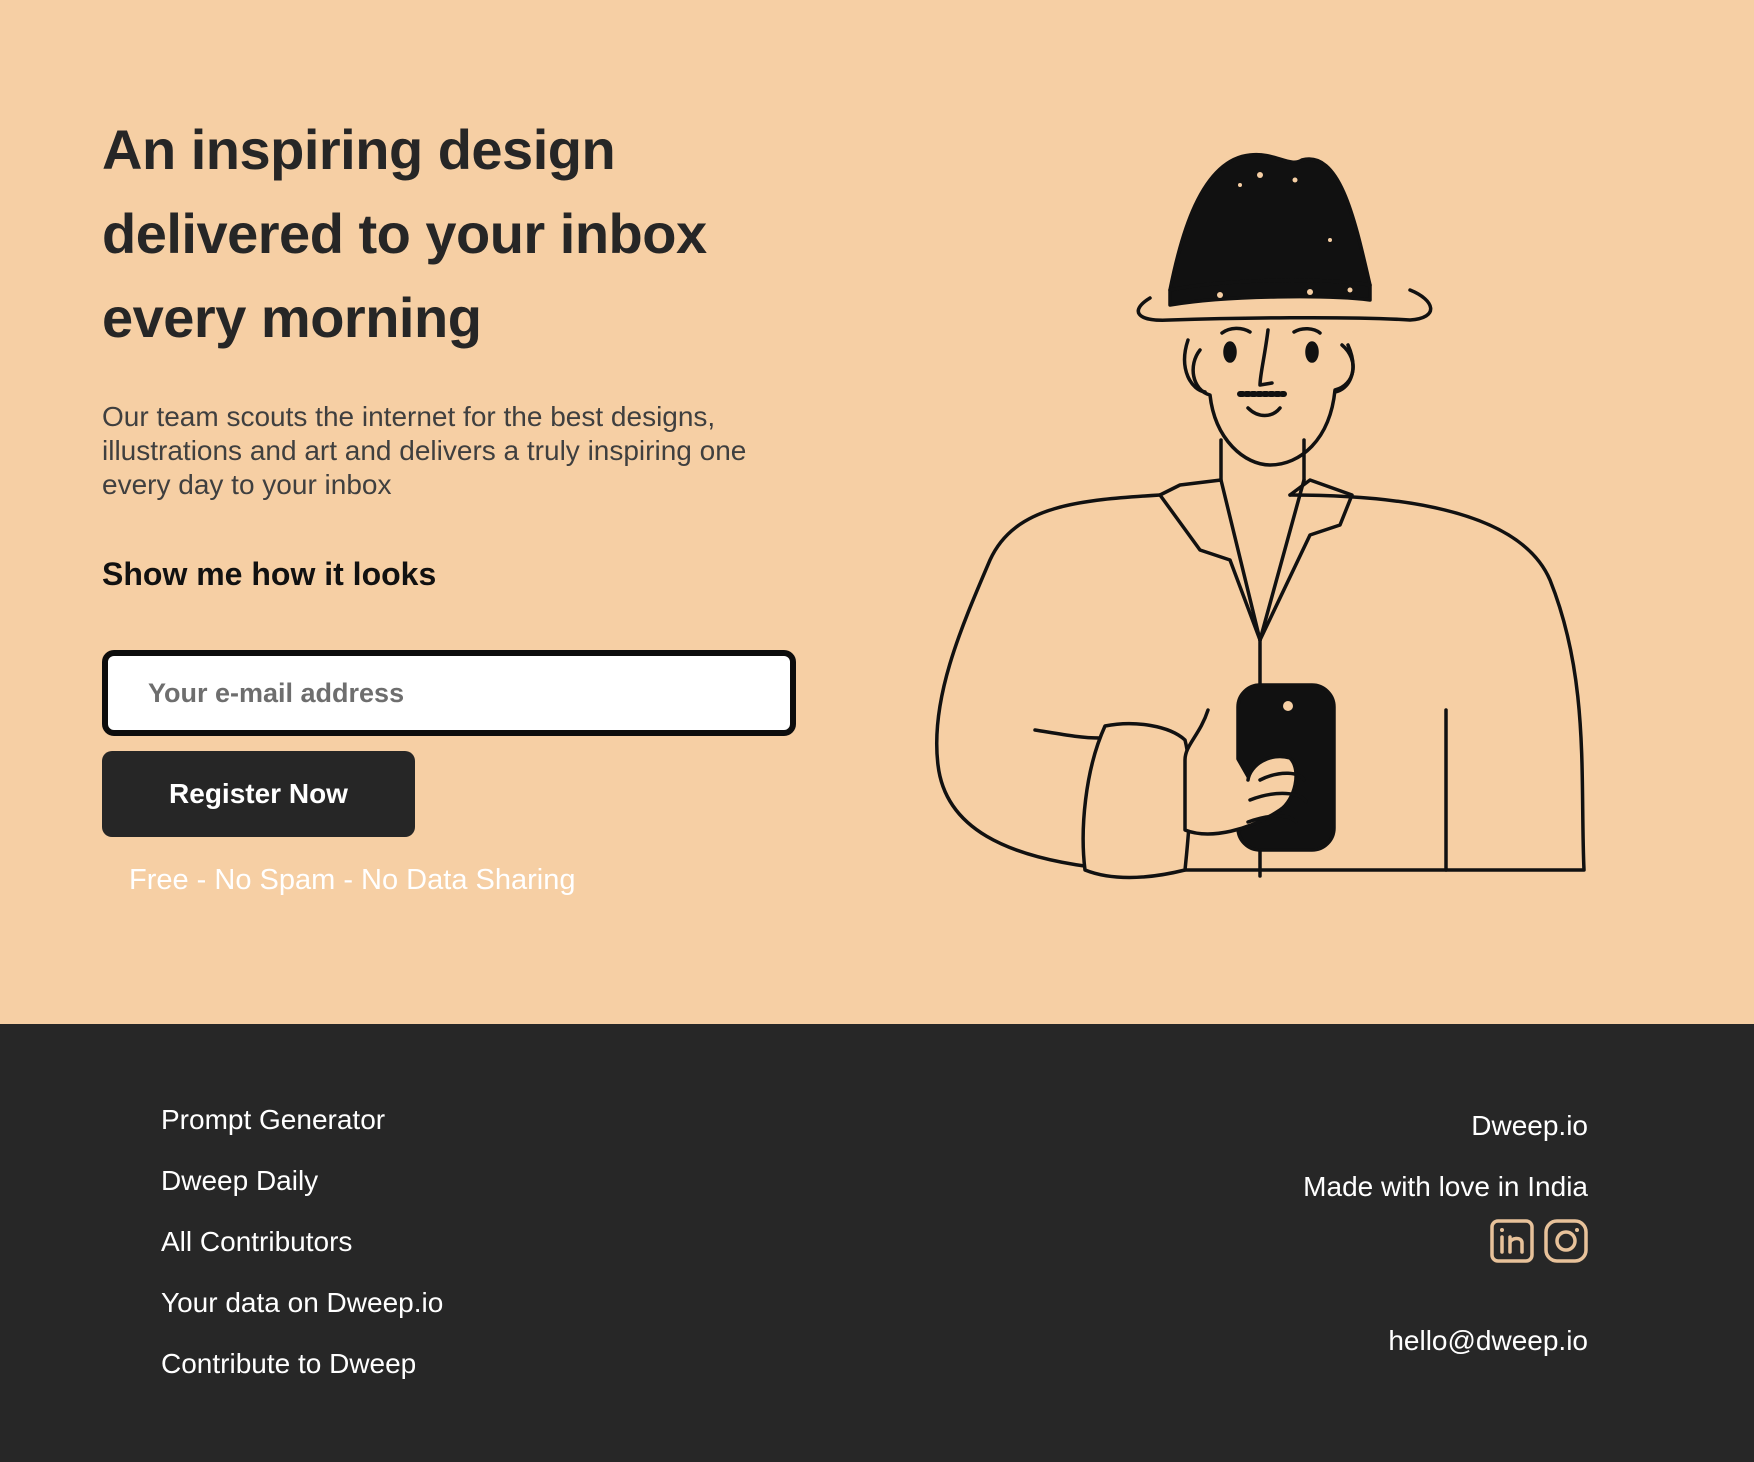 Image resolution: width=1754 pixels, height=1462 pixels. Describe the element at coordinates (1512, 1241) in the screenshot. I see `linkedin-icon` at that location.